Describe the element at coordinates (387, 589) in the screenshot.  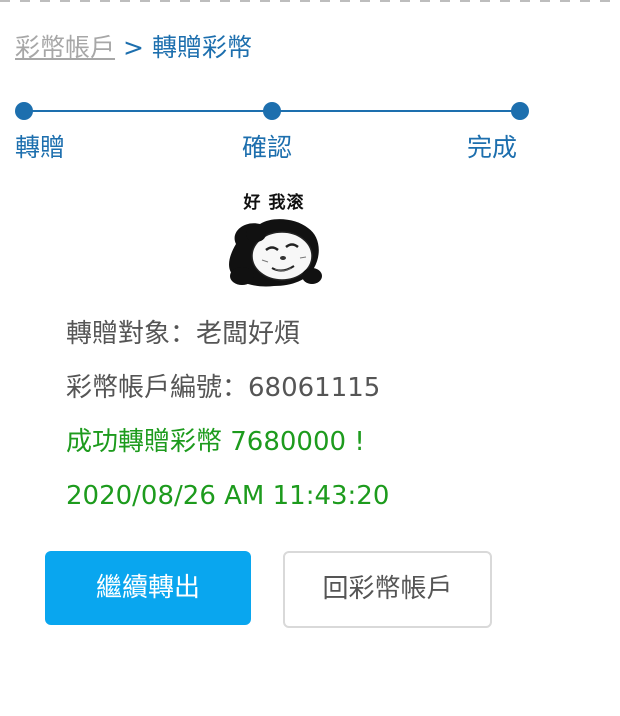
I see `back-to-account-button: 回彩幣帳戶` at that location.